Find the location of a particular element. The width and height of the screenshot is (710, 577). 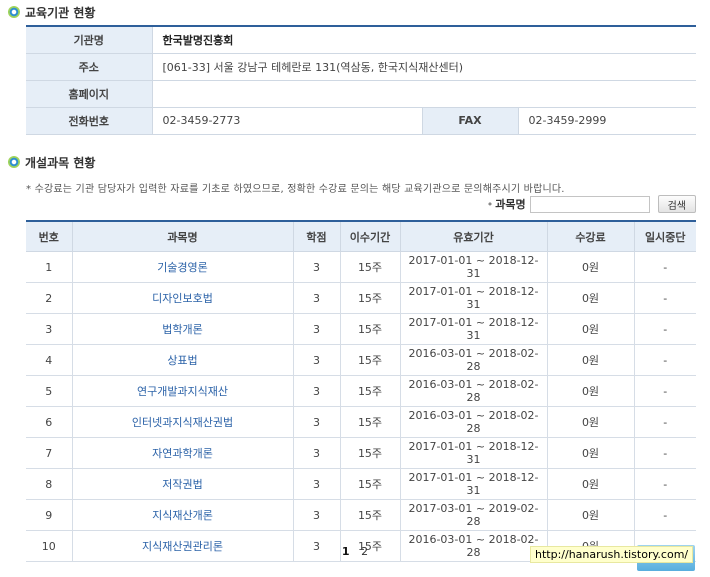

page-link-1: 1 is located at coordinates (346, 551).